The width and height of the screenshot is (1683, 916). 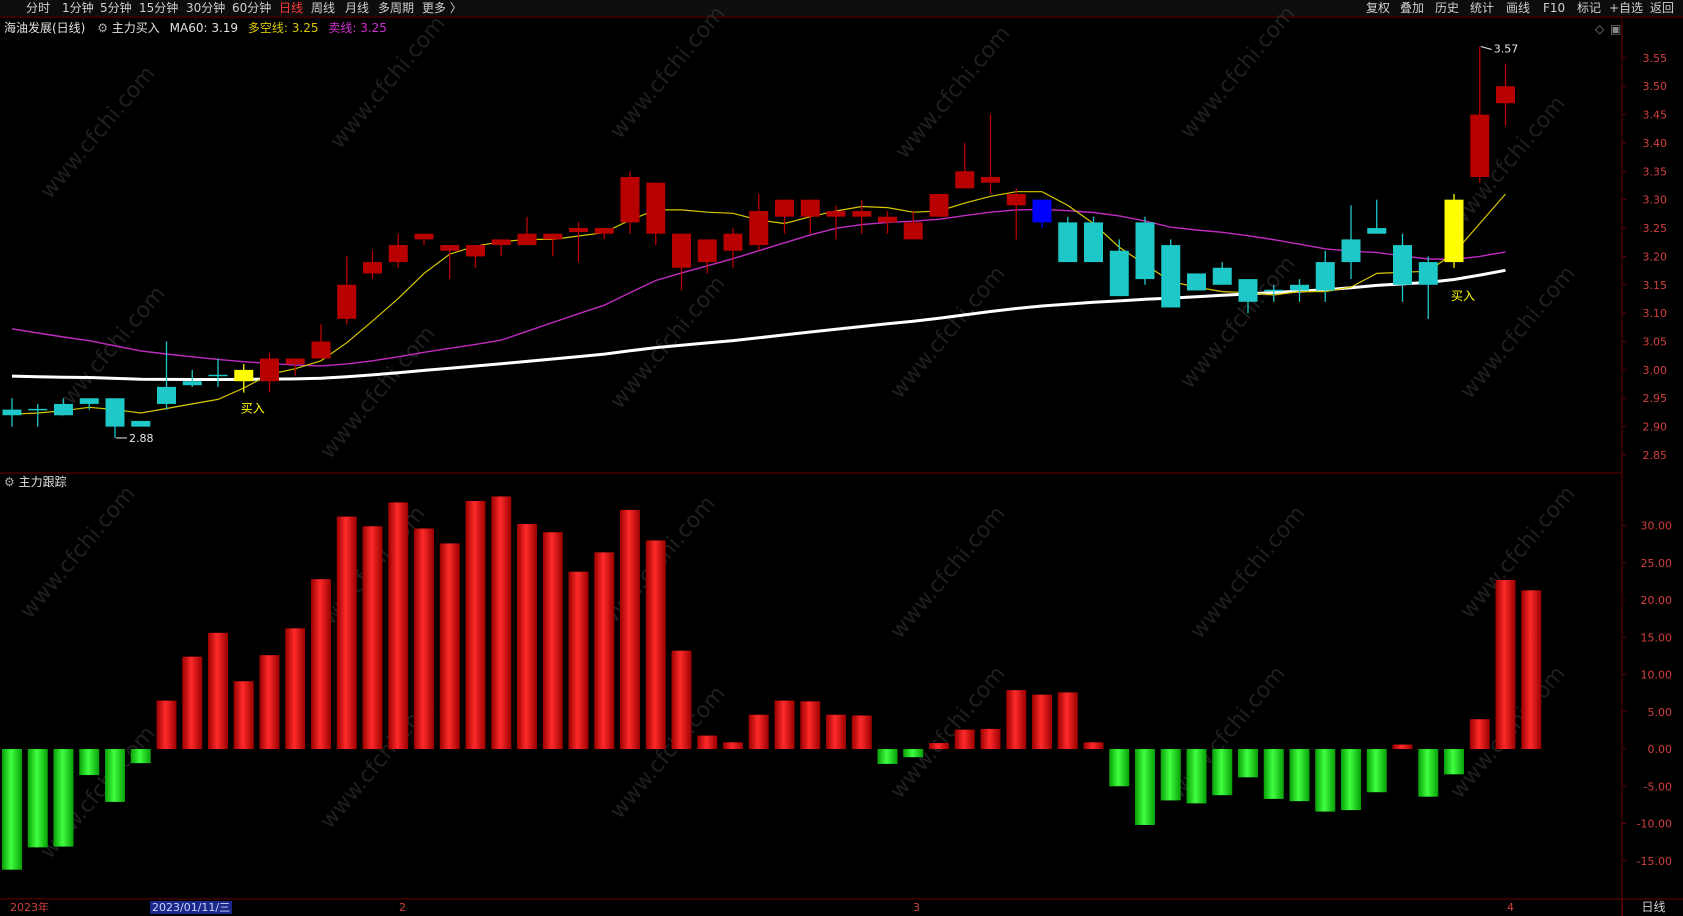 I want to click on x-year-label: 2023年, so click(x=29, y=907).